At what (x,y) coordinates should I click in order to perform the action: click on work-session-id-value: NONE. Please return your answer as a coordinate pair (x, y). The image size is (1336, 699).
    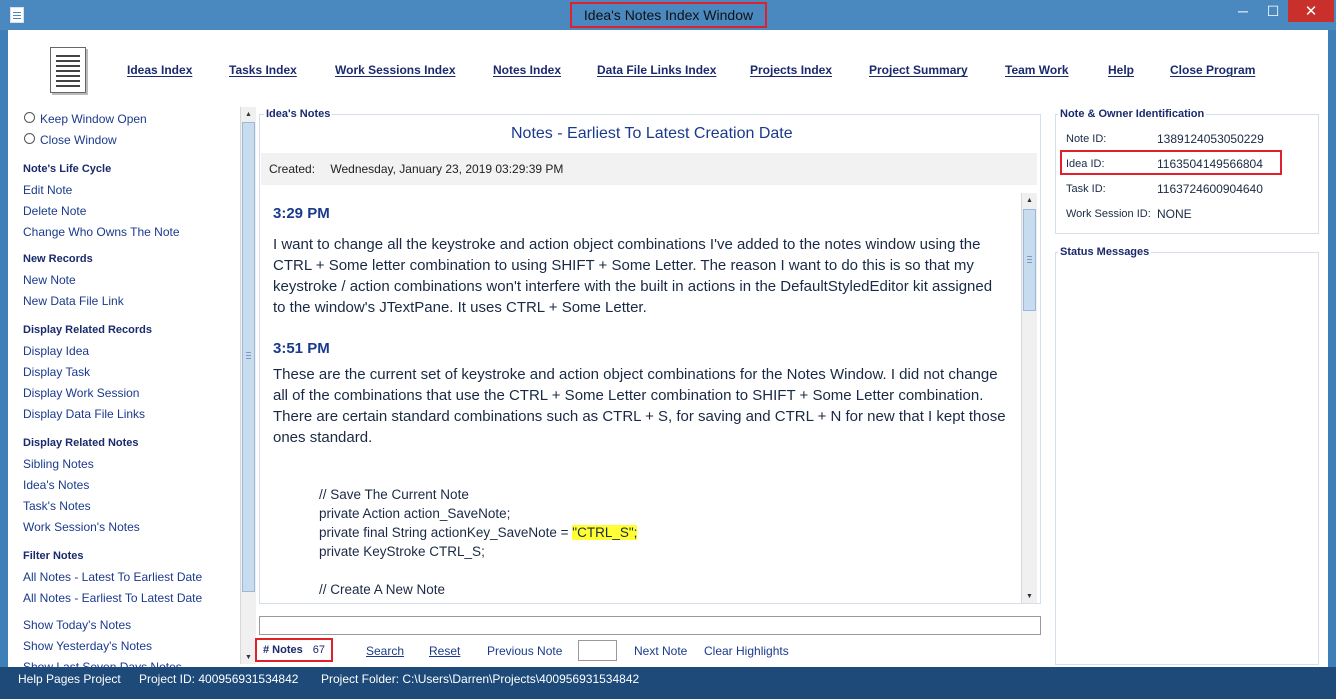
    Looking at the image, I should click on (1174, 214).